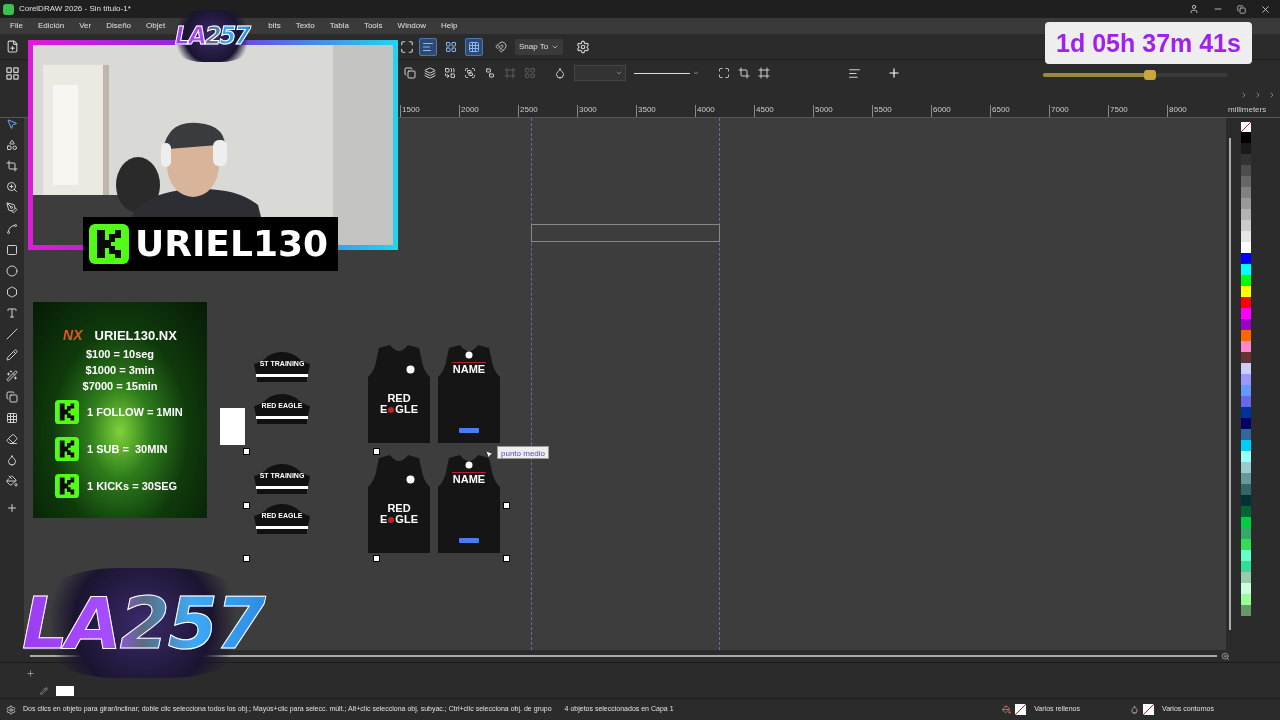  I want to click on brand-logo: NX, so click(73, 335).